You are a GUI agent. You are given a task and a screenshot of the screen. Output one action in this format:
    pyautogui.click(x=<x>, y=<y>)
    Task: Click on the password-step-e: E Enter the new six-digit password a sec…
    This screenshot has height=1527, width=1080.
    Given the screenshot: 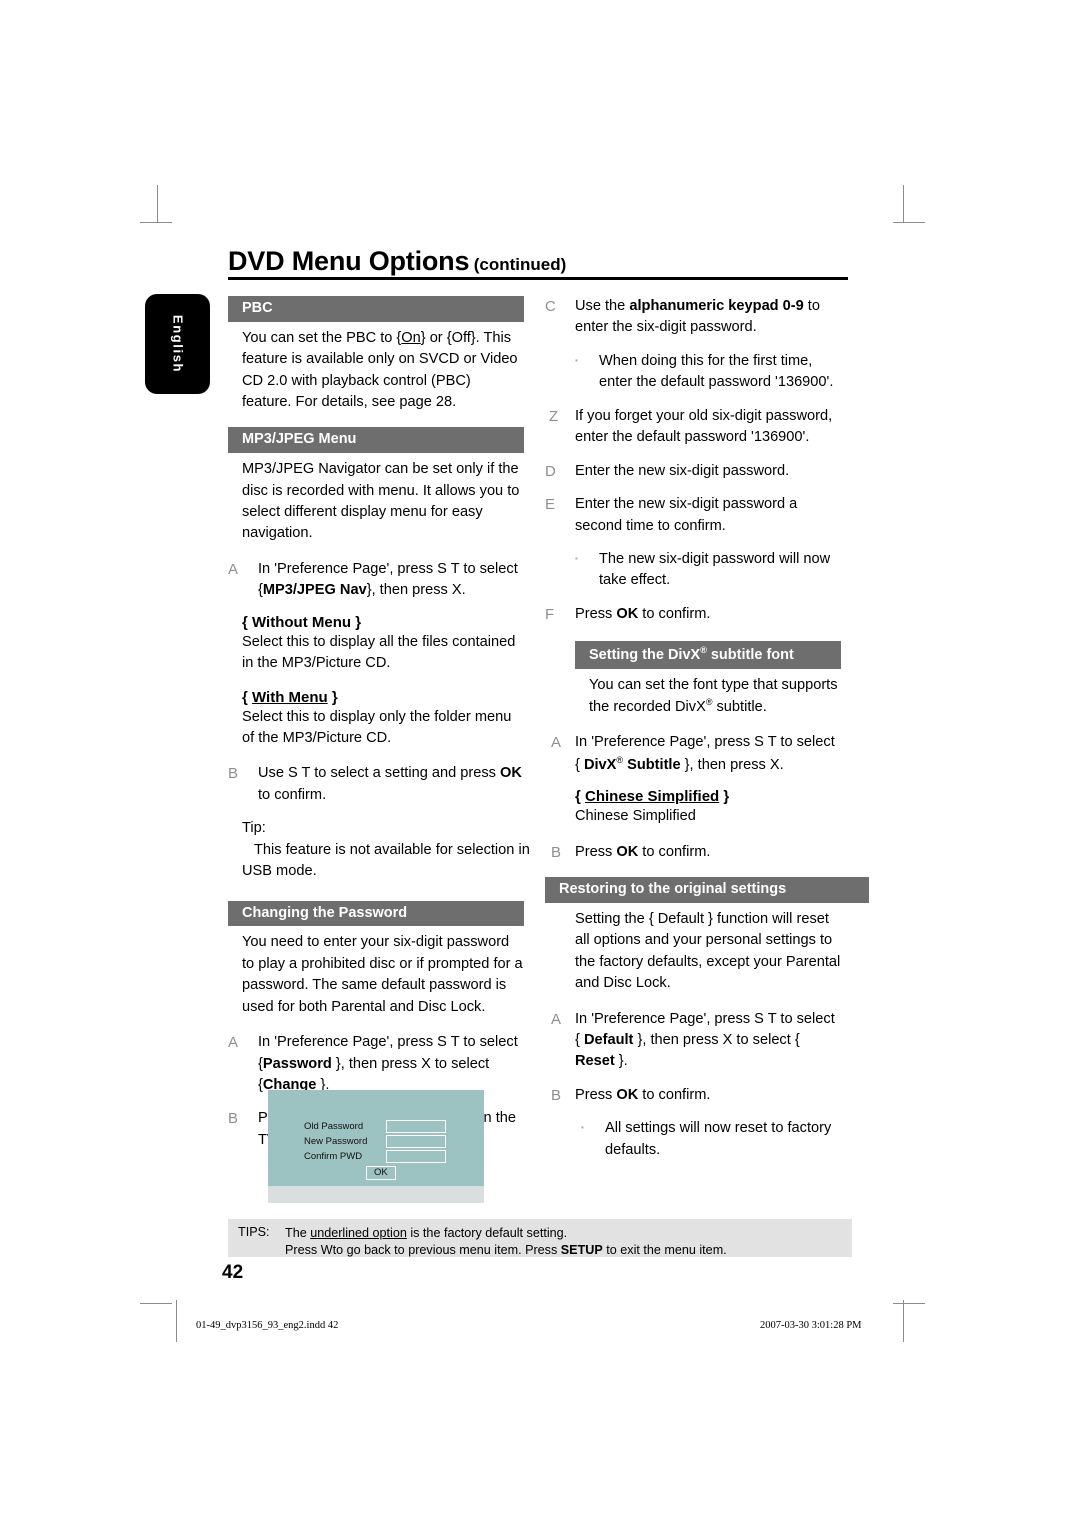 What is the action you would take?
    pyautogui.click(x=693, y=515)
    